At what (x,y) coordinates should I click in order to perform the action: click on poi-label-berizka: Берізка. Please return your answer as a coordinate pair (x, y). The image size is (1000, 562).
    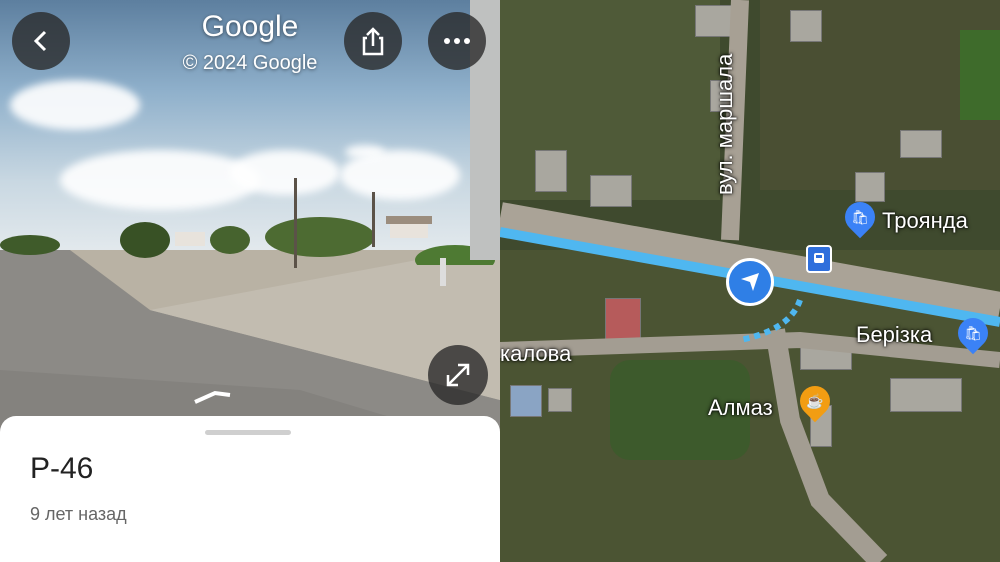
    Looking at the image, I should click on (894, 335).